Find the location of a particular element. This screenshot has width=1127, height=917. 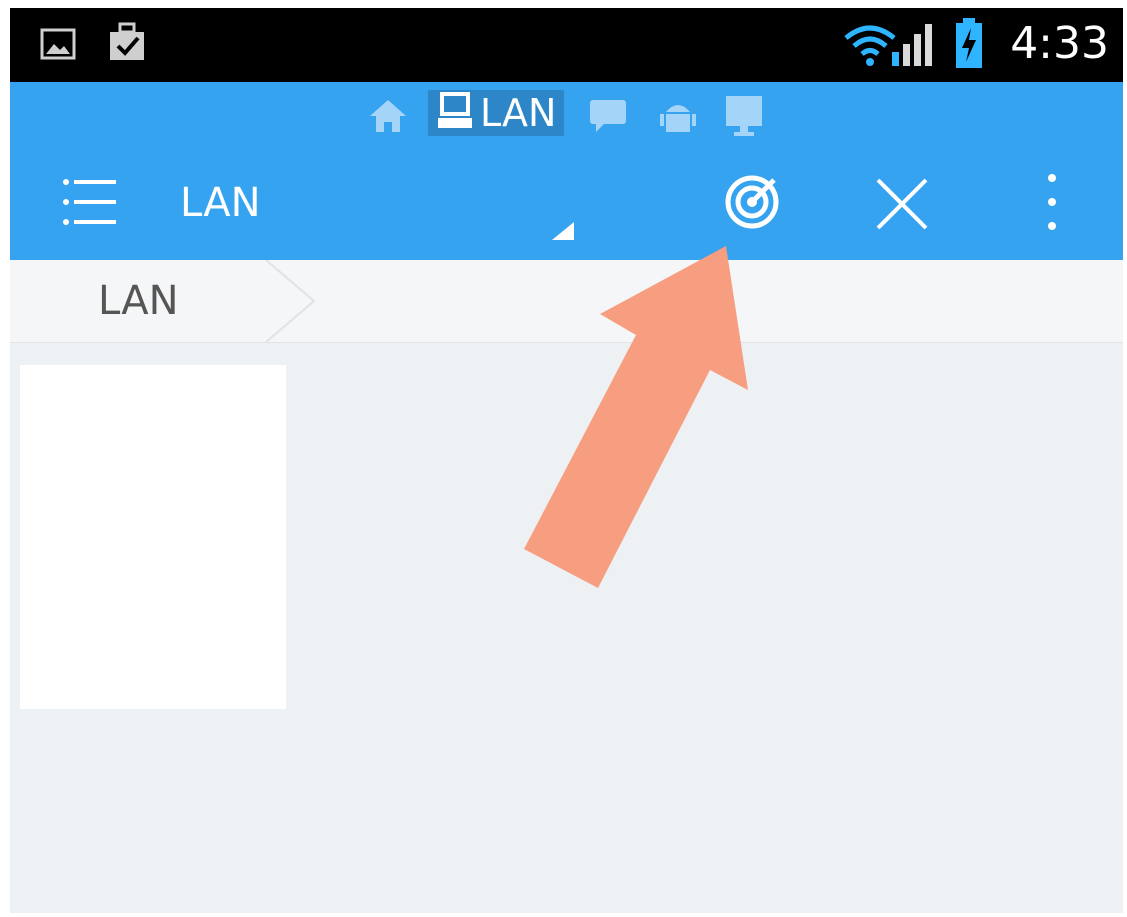

breadcrumb-item-lan: LAN is located at coordinates (165, 301).